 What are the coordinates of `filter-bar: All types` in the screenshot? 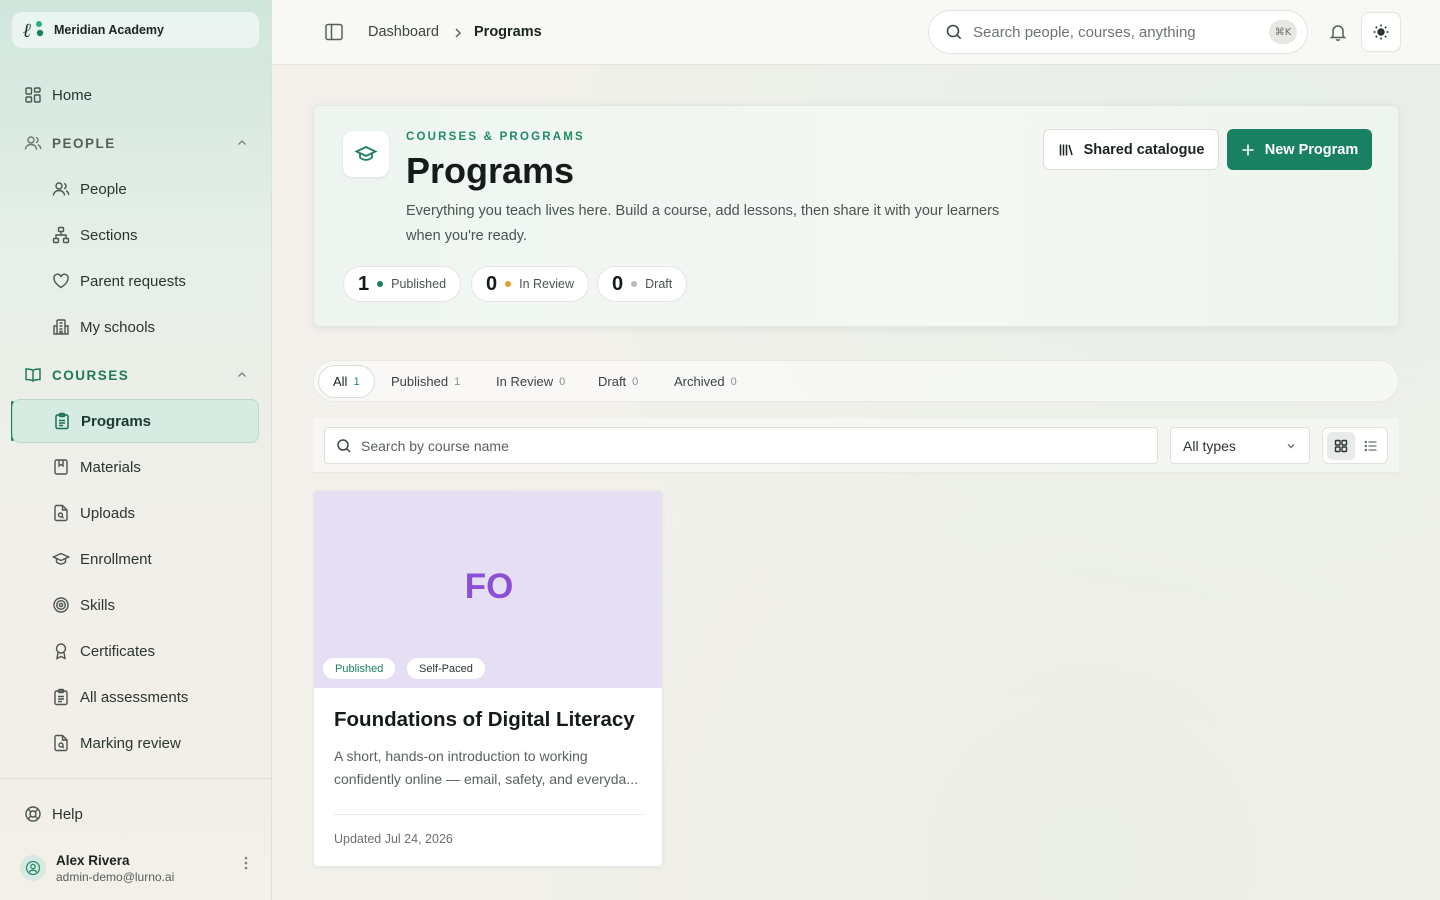 It's located at (856, 445).